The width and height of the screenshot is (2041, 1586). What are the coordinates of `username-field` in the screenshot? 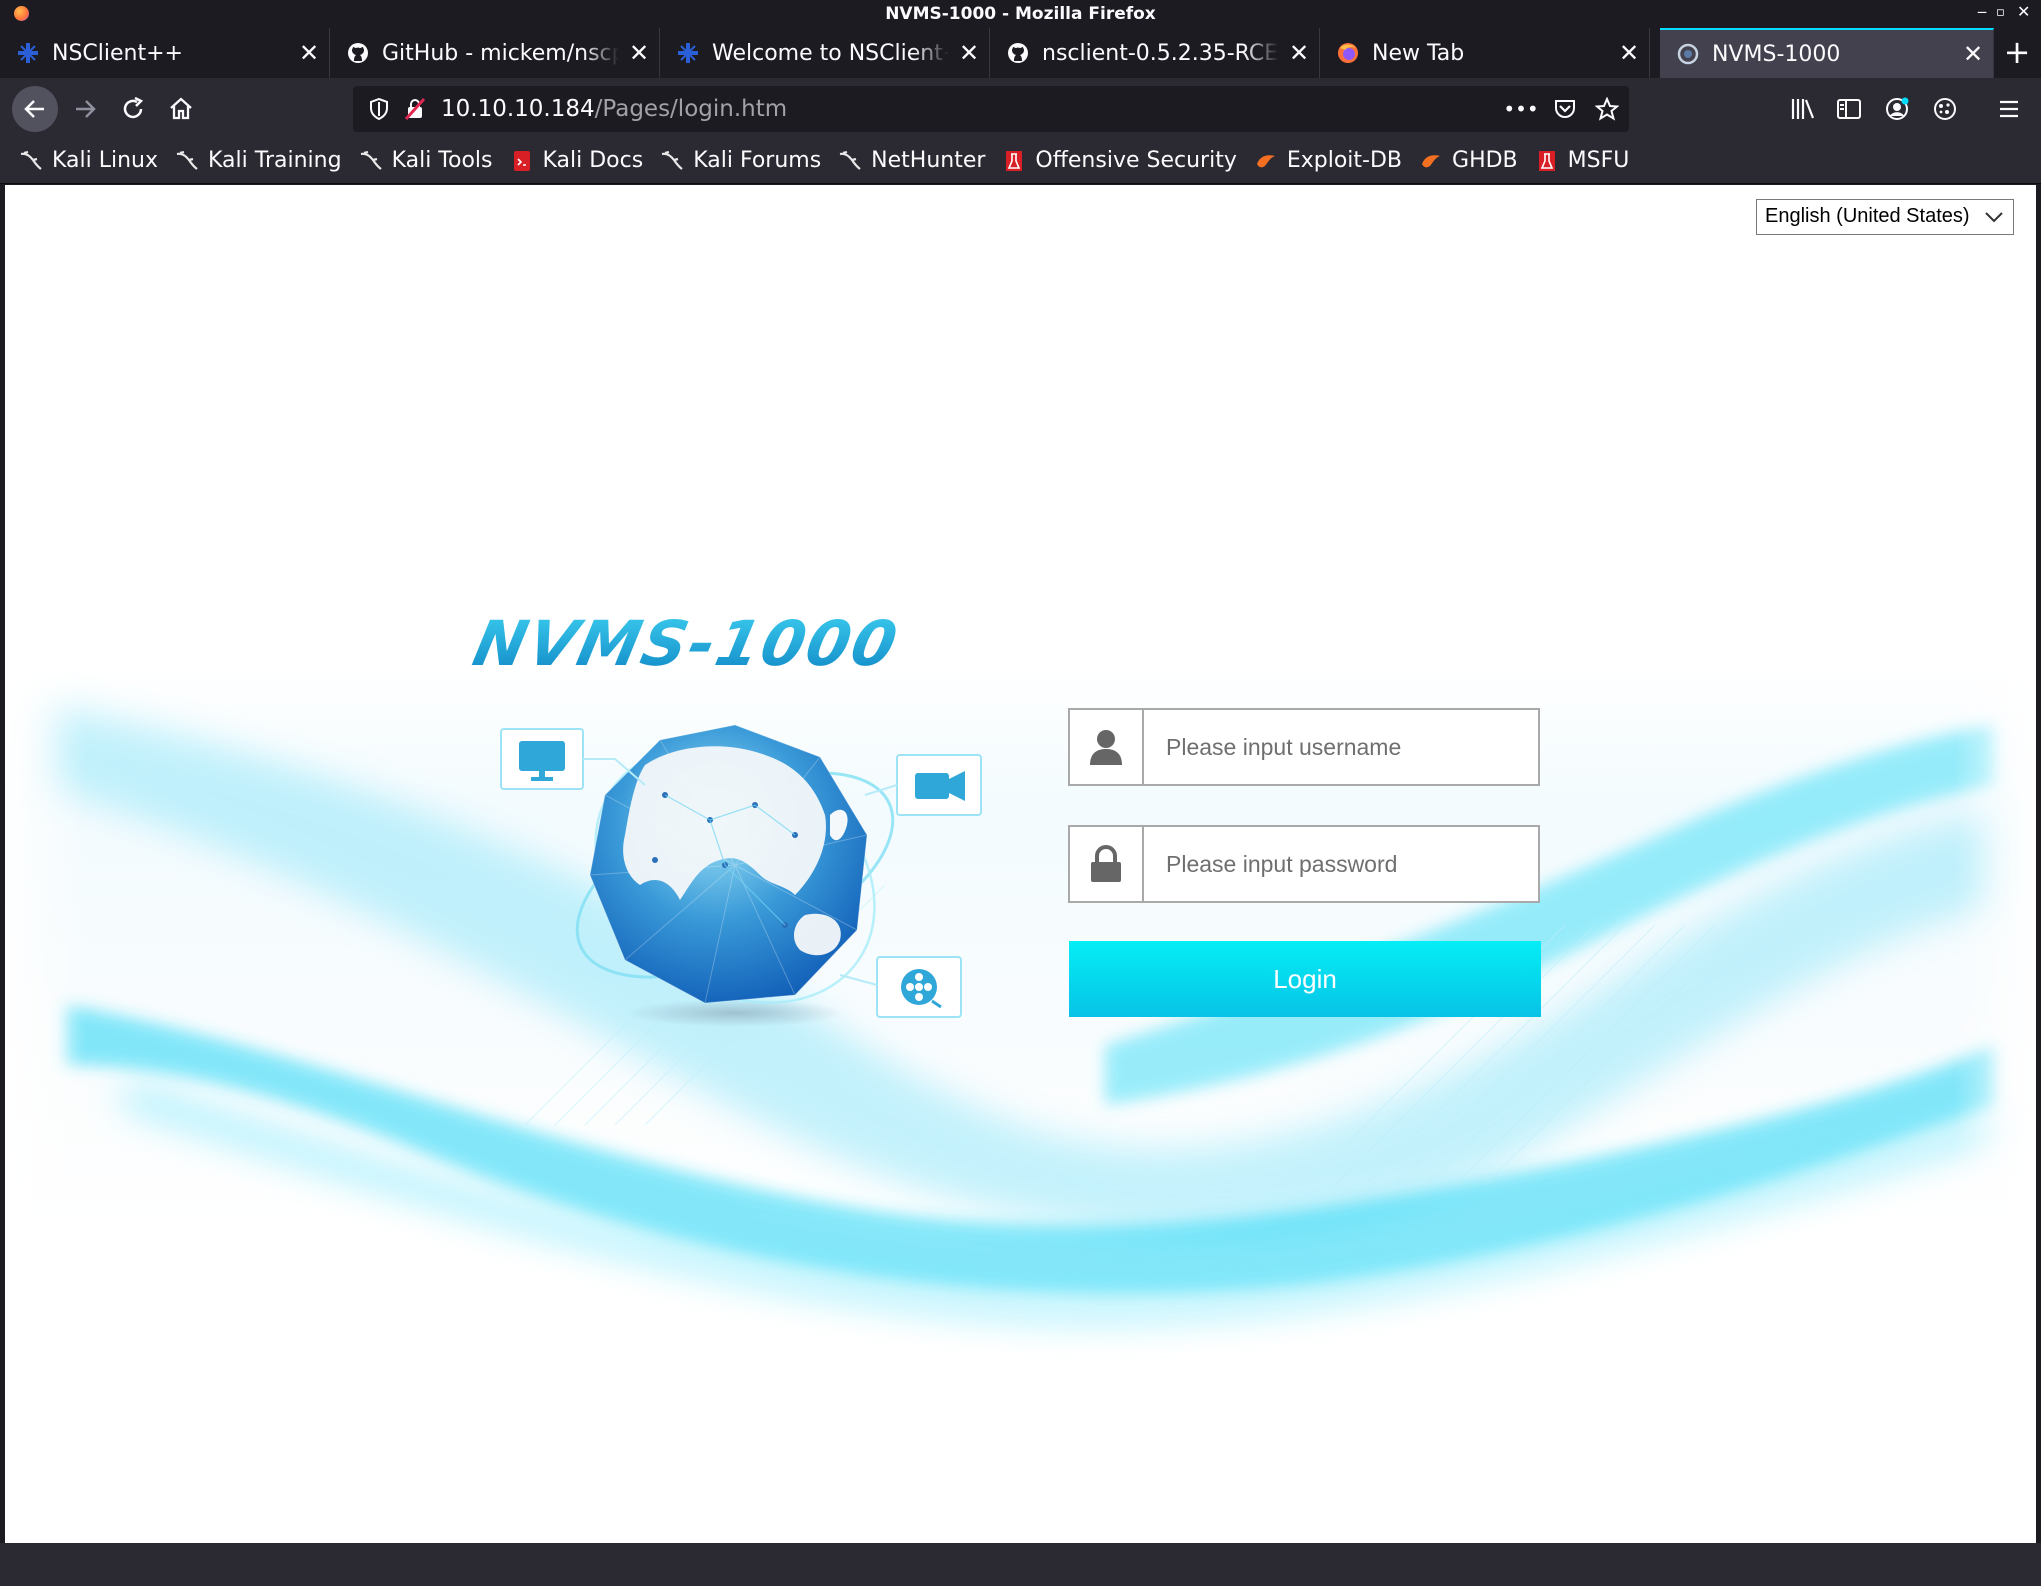 It's located at (1304, 747).